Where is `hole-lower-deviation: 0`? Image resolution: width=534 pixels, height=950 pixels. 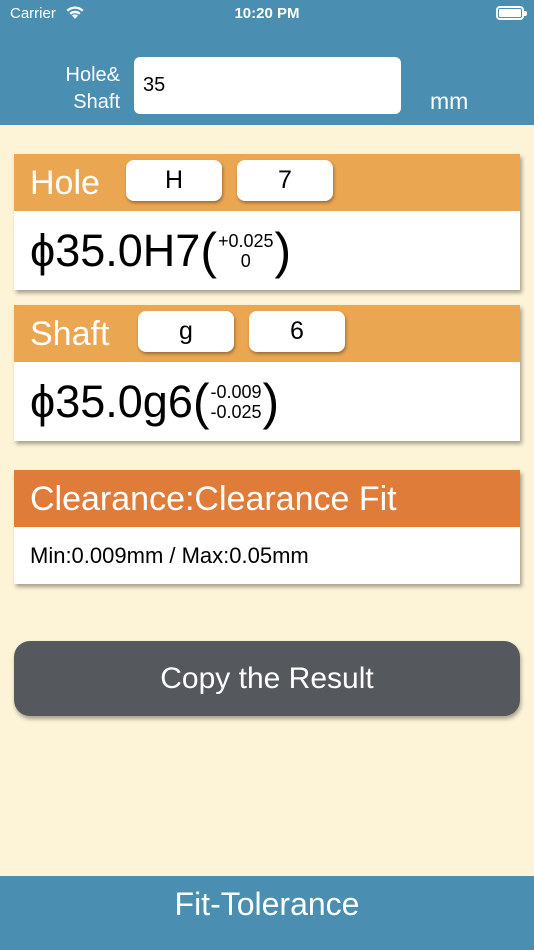 hole-lower-deviation: 0 is located at coordinates (245, 261).